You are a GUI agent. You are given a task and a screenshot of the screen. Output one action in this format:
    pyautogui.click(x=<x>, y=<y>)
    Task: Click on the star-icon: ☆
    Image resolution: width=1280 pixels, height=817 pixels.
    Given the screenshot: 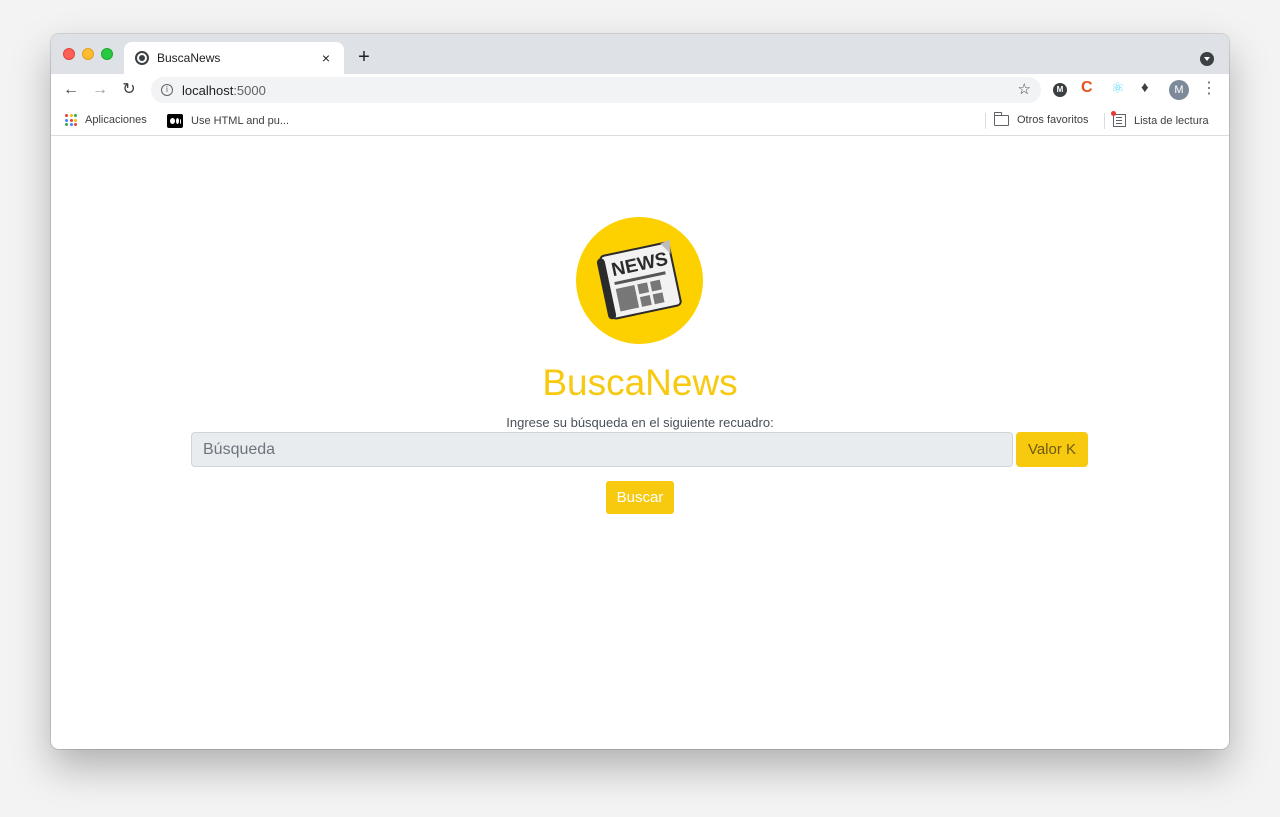 What is the action you would take?
    pyautogui.click(x=1024, y=89)
    